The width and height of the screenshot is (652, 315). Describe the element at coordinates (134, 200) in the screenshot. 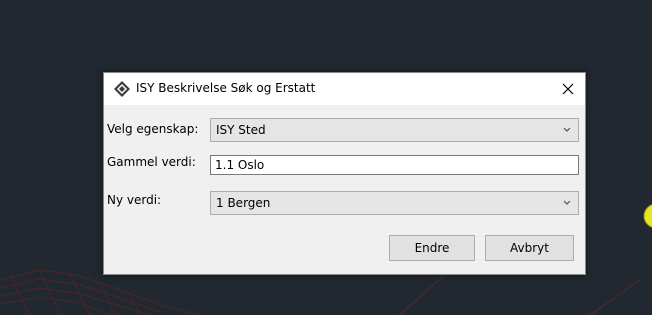

I see `new-value-label: Ny verdi:` at that location.